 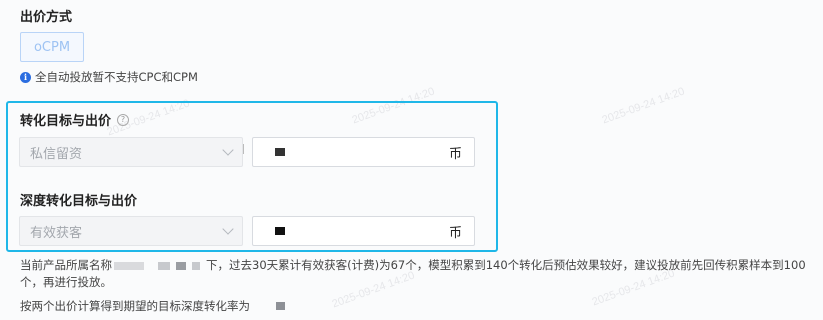 I want to click on conversion-target-label: 转化目标与出价 ?, so click(x=75, y=119).